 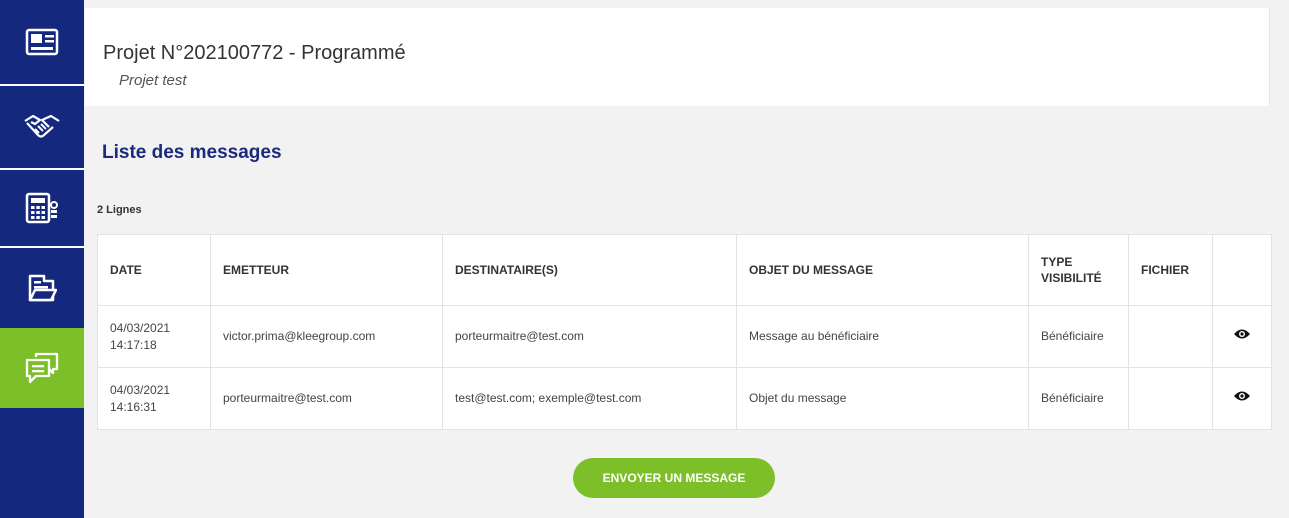 What do you see at coordinates (192, 152) in the screenshot?
I see `section-title: Liste des messages` at bounding box center [192, 152].